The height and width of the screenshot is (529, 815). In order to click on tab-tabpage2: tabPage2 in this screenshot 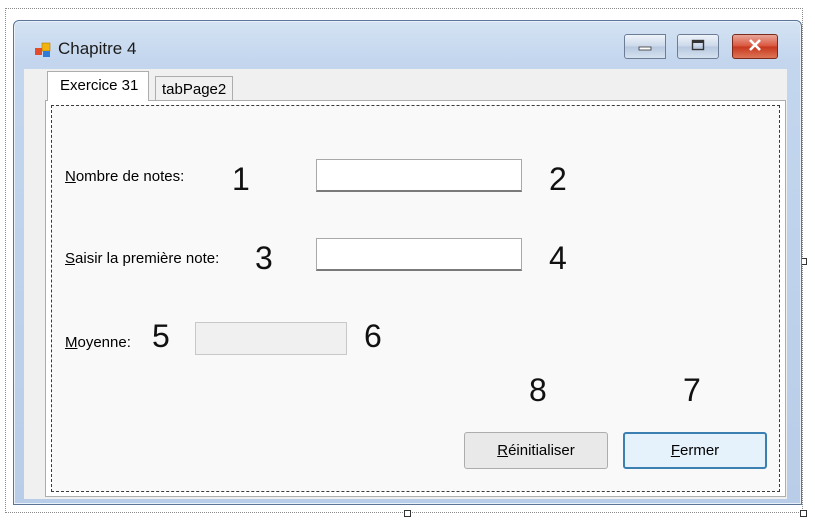, I will do `click(194, 88)`.